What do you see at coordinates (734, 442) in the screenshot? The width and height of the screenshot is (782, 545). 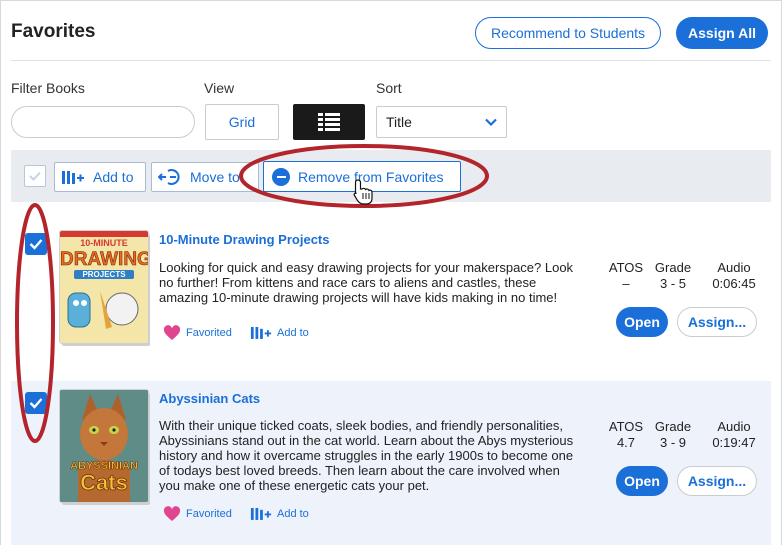 I see `audio-value: 0:19:47` at bounding box center [734, 442].